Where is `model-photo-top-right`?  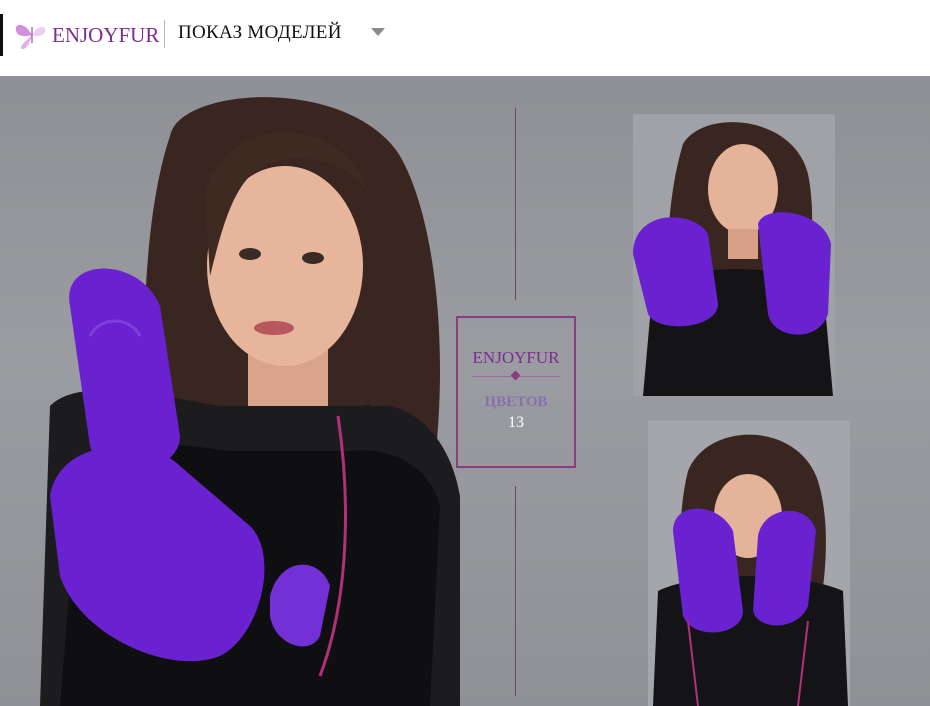 model-photo-top-right is located at coordinates (734, 255).